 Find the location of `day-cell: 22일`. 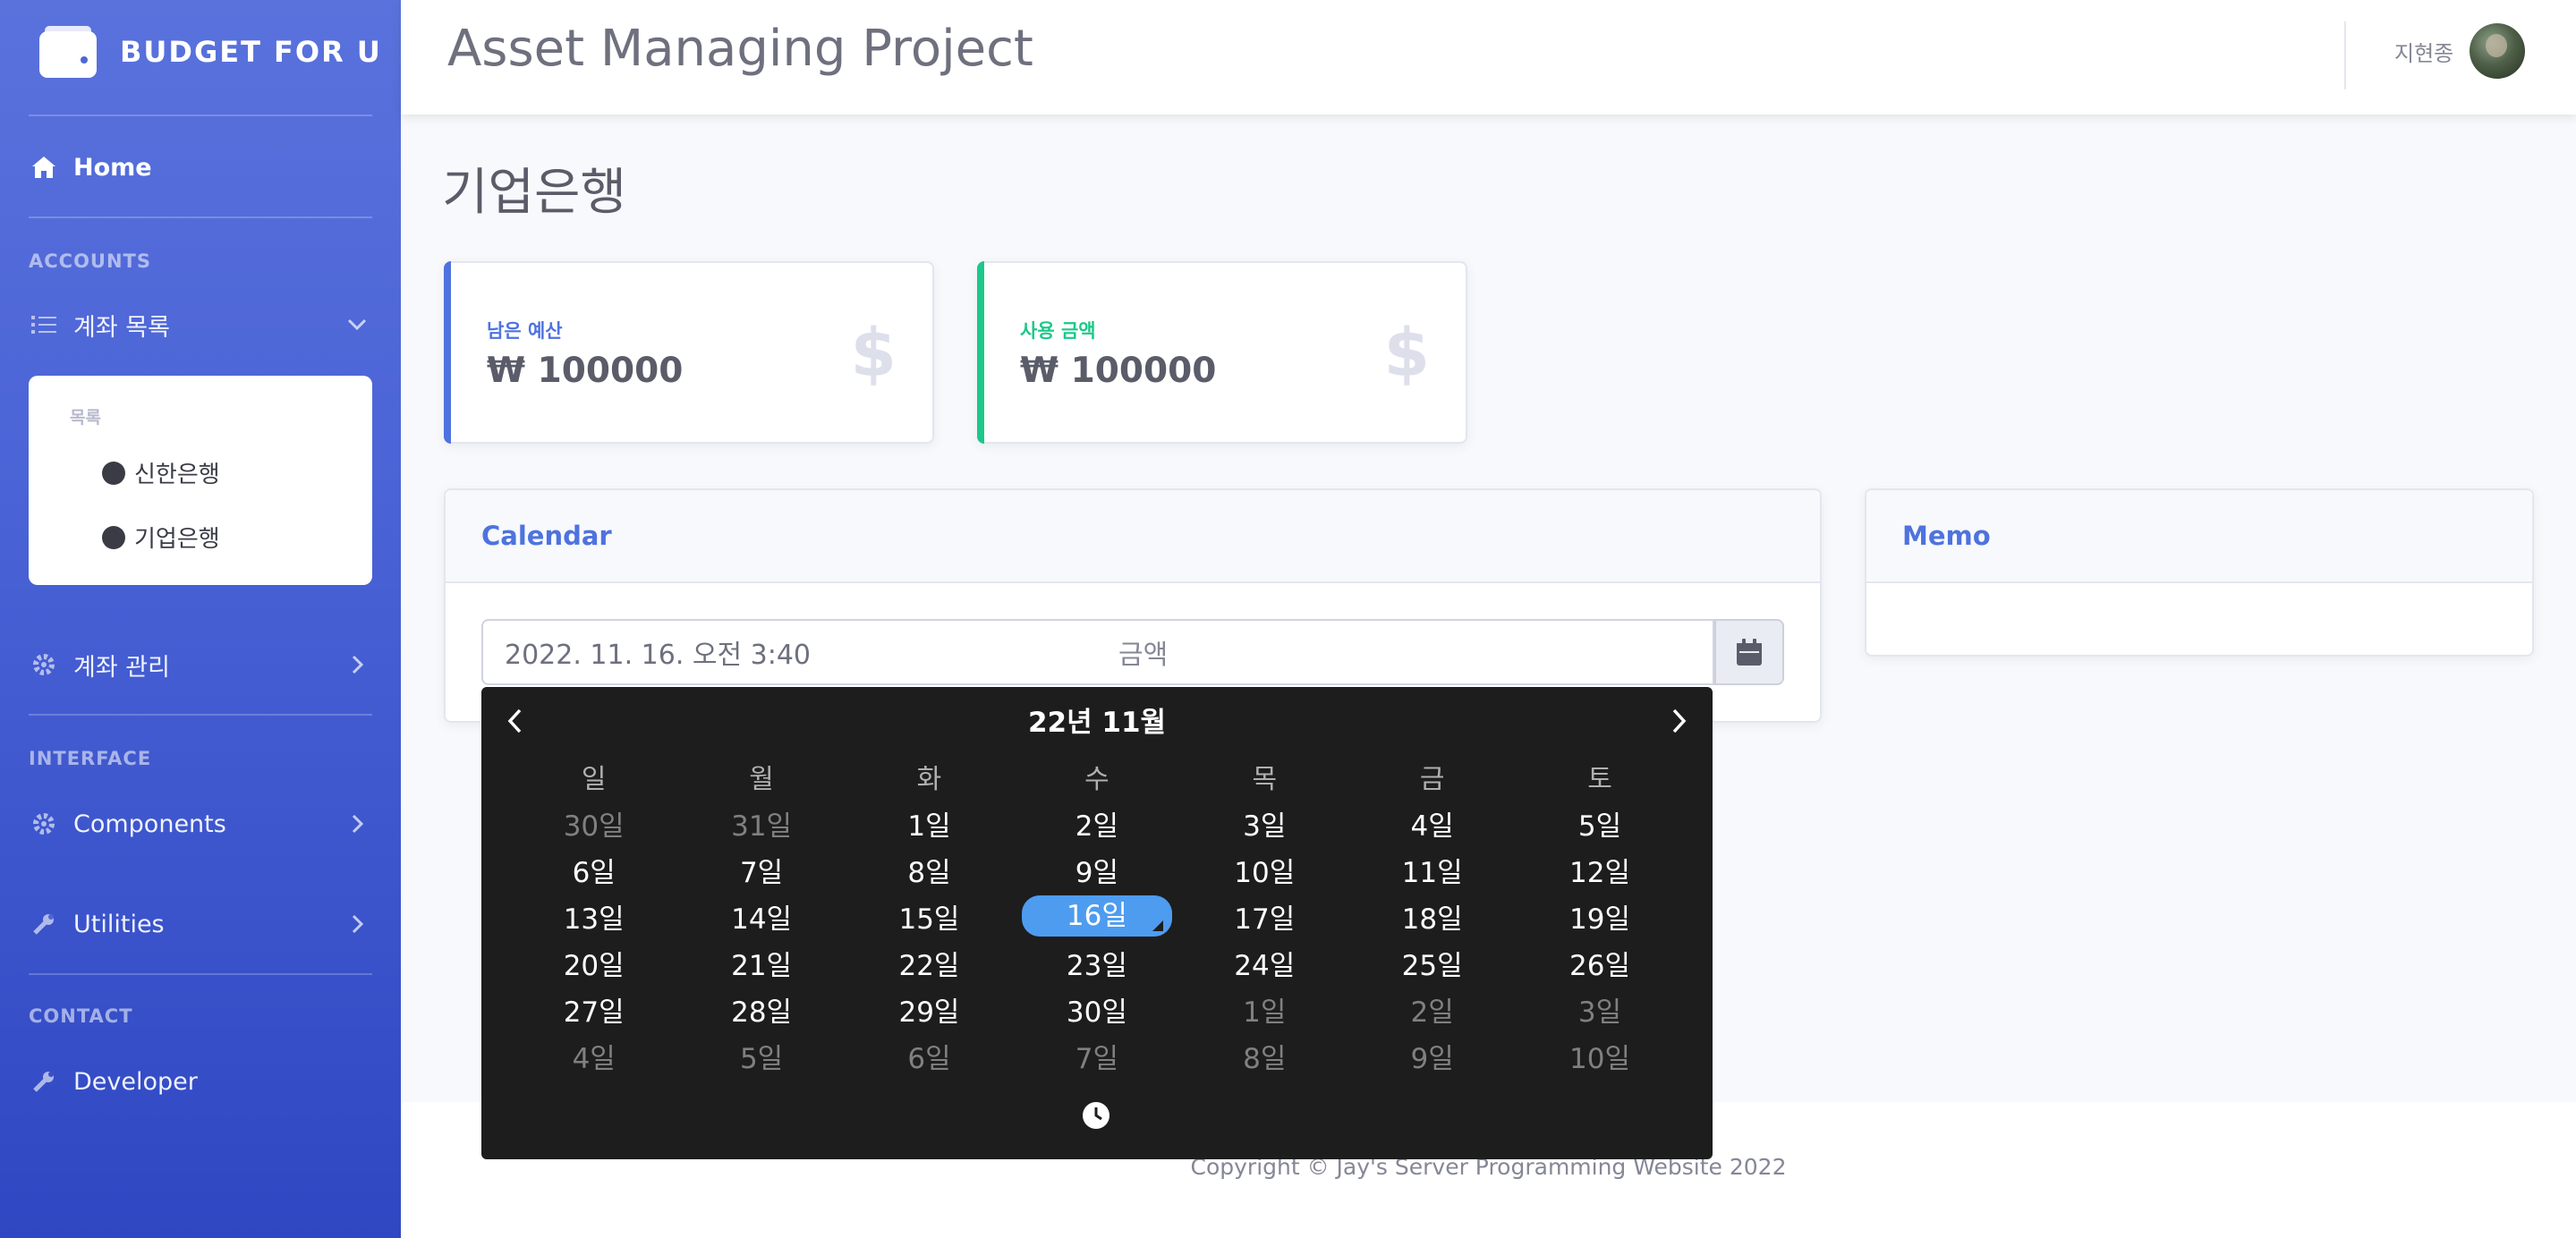

day-cell: 22일 is located at coordinates (929, 963).